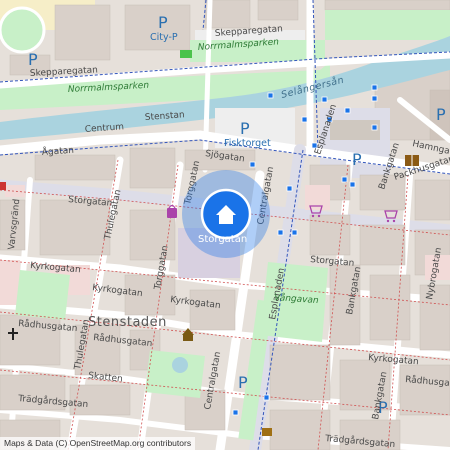 This screenshot has width=450, height=450. I want to click on parking-icon-7: P, so click(243, 382).